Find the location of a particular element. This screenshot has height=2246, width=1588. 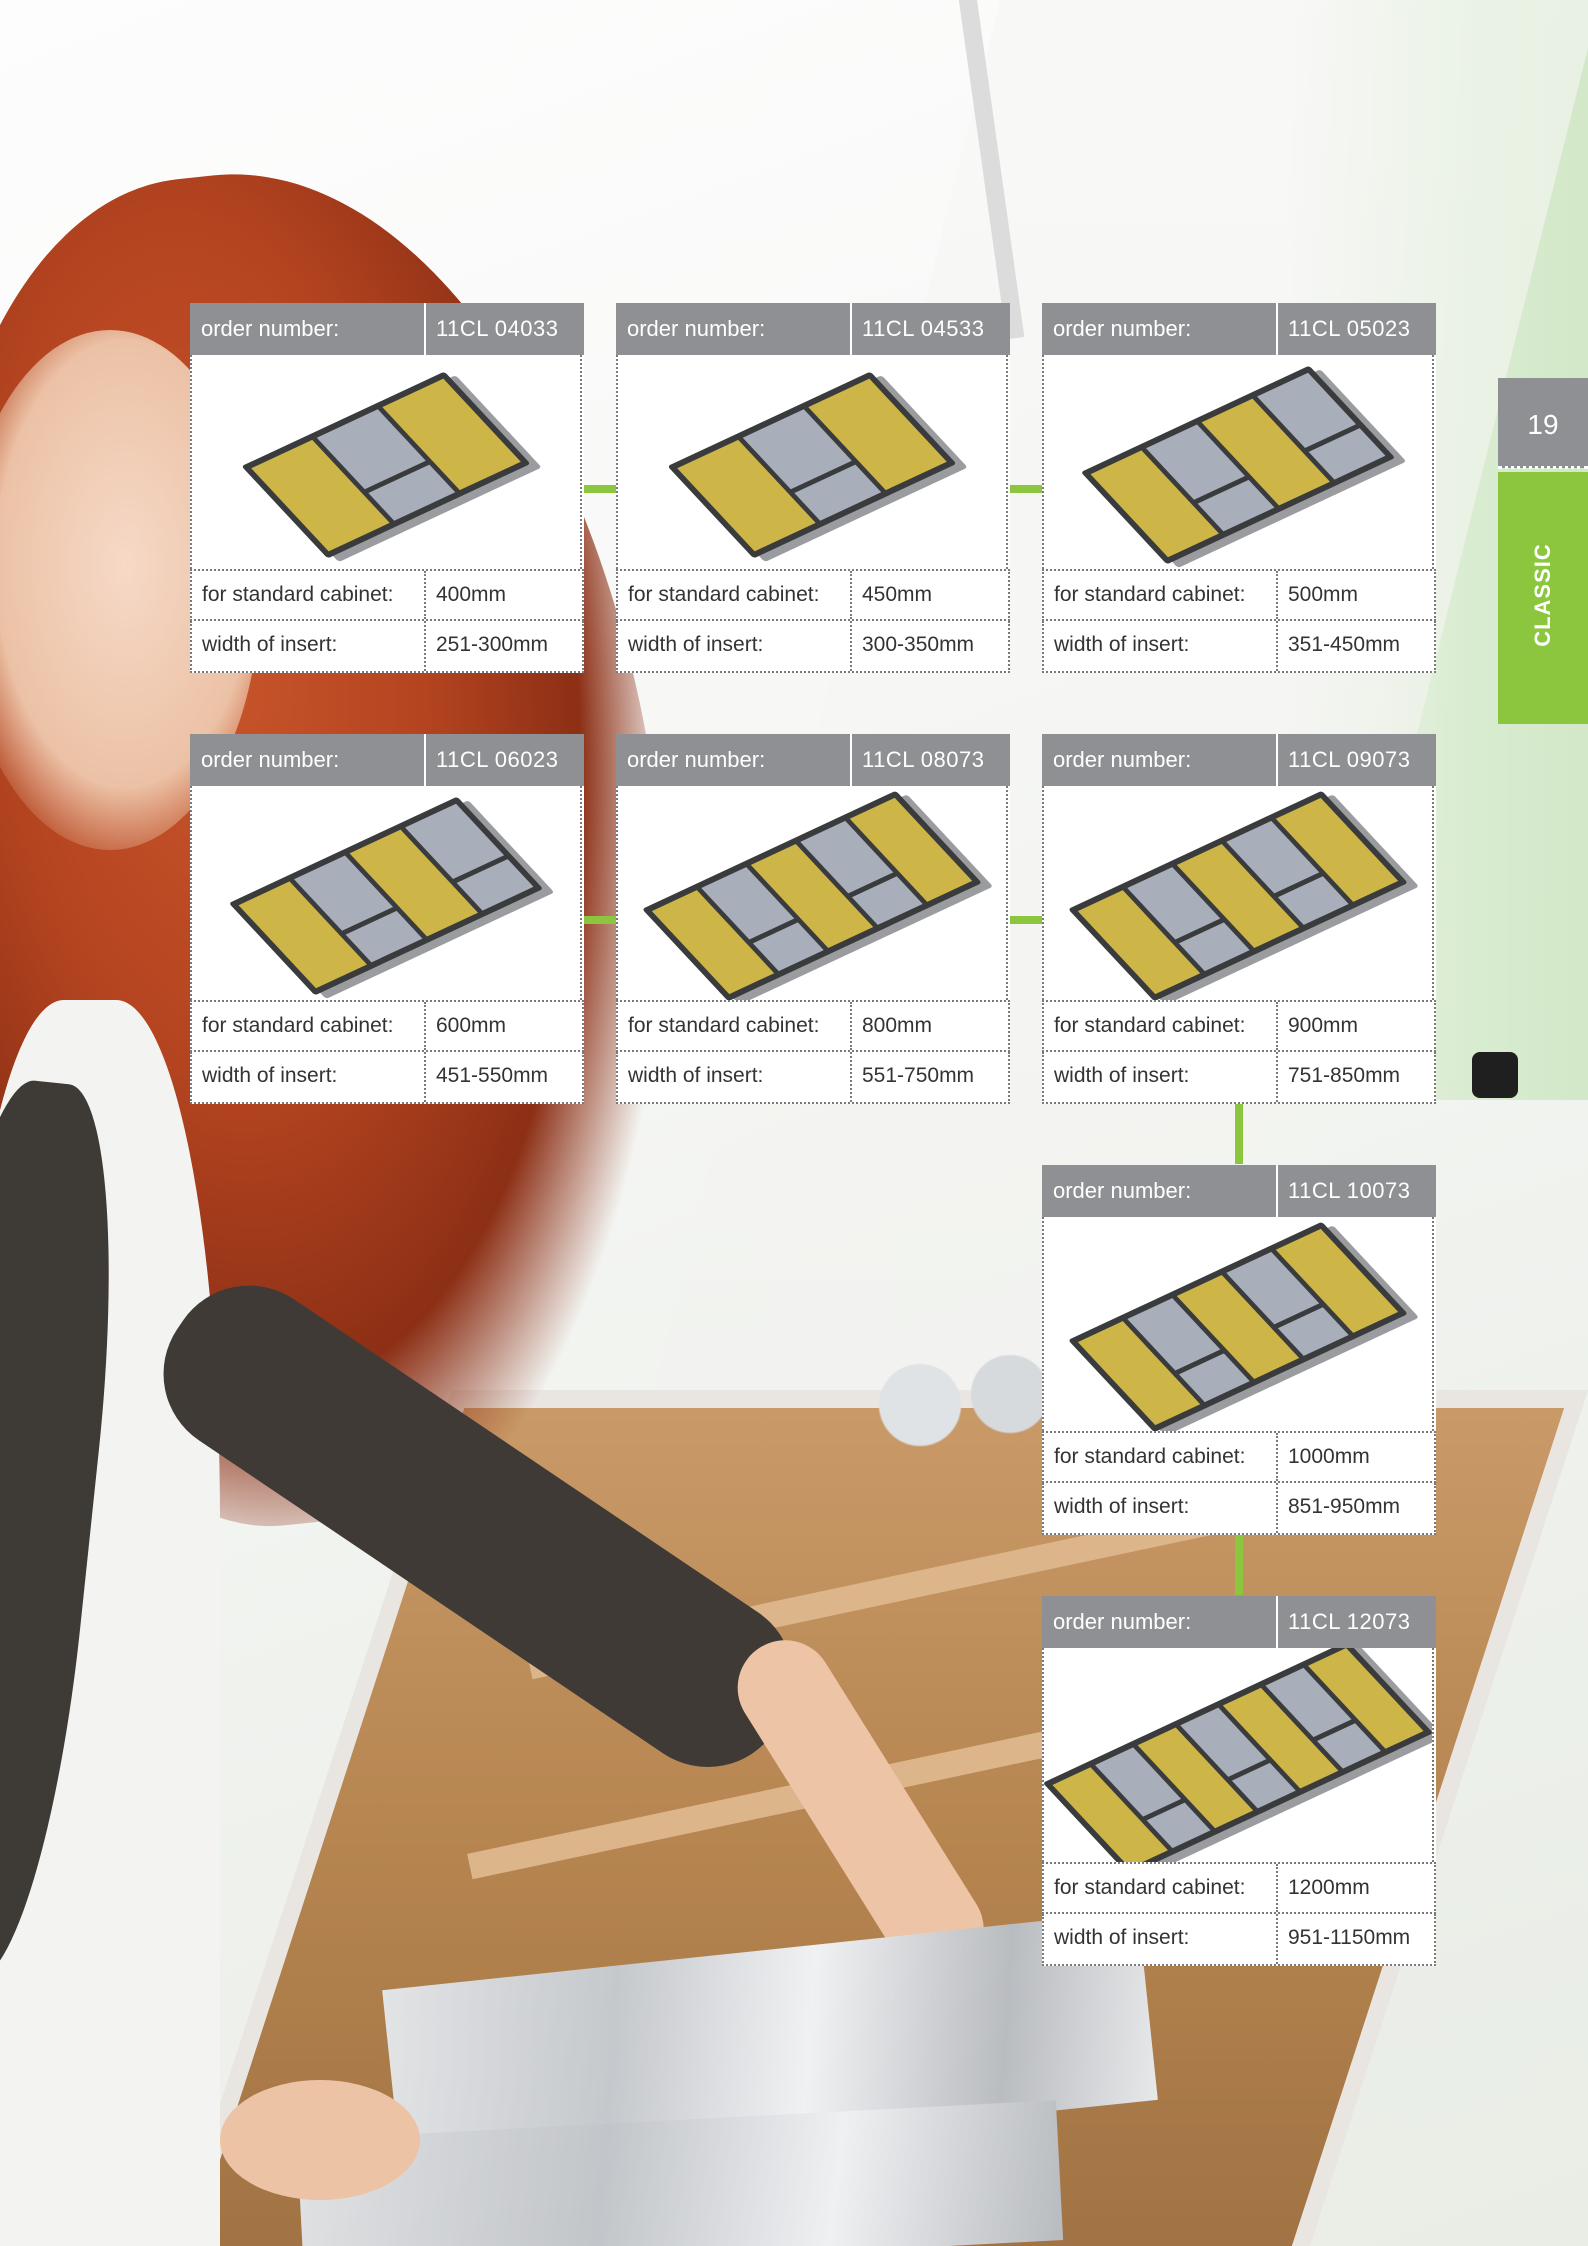

card-header: order number: 11CL 04033 is located at coordinates (387, 329).